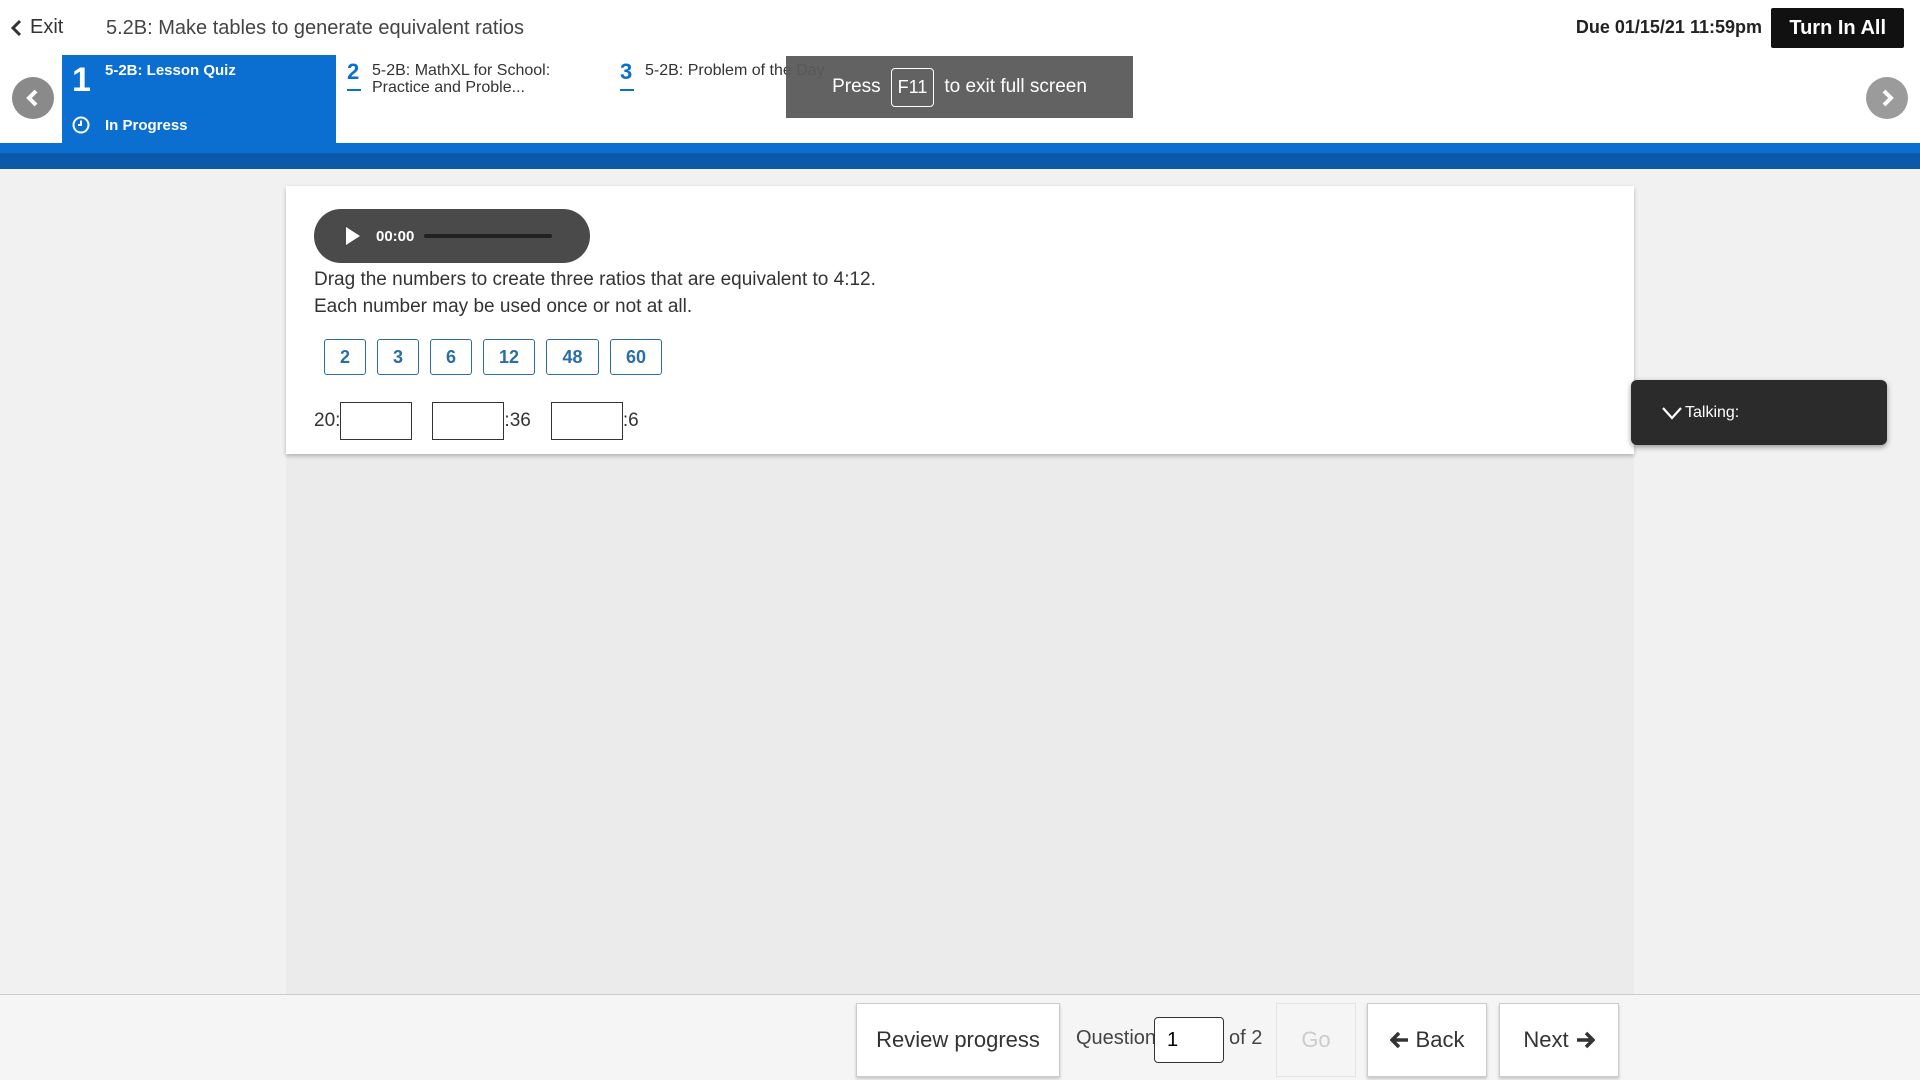 The image size is (1920, 1080). Describe the element at coordinates (572, 357) in the screenshot. I see `number-tile: 48` at that location.